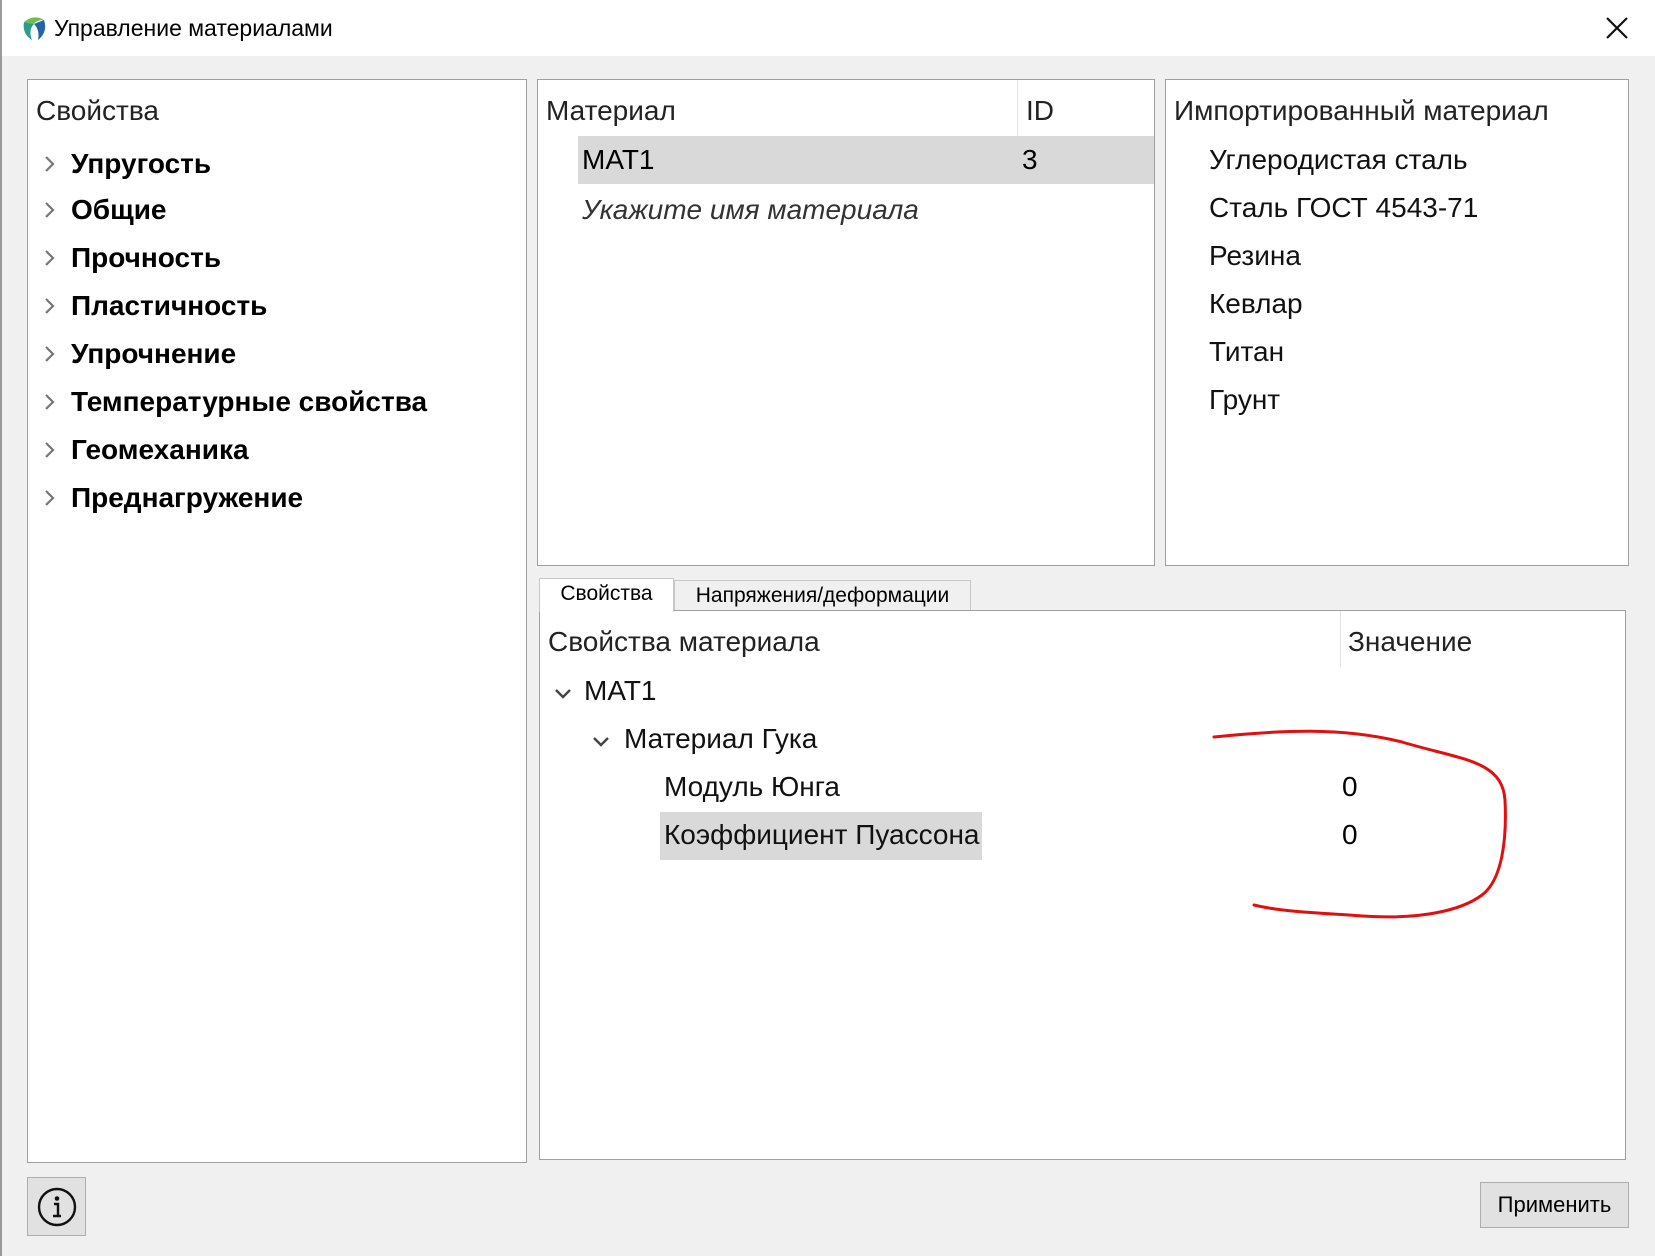 This screenshot has width=1655, height=1256. Describe the element at coordinates (684, 642) in the screenshot. I see `column-header-property: Свойства материала` at that location.